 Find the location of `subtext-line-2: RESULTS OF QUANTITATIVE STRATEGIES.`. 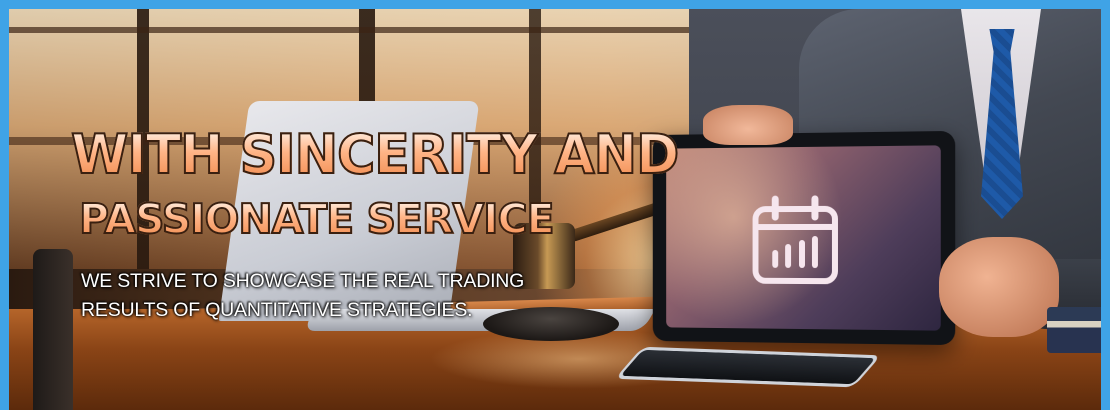

subtext-line-2: RESULTS OF QUANTITATIVE STRATEGIES. is located at coordinates (277, 310).